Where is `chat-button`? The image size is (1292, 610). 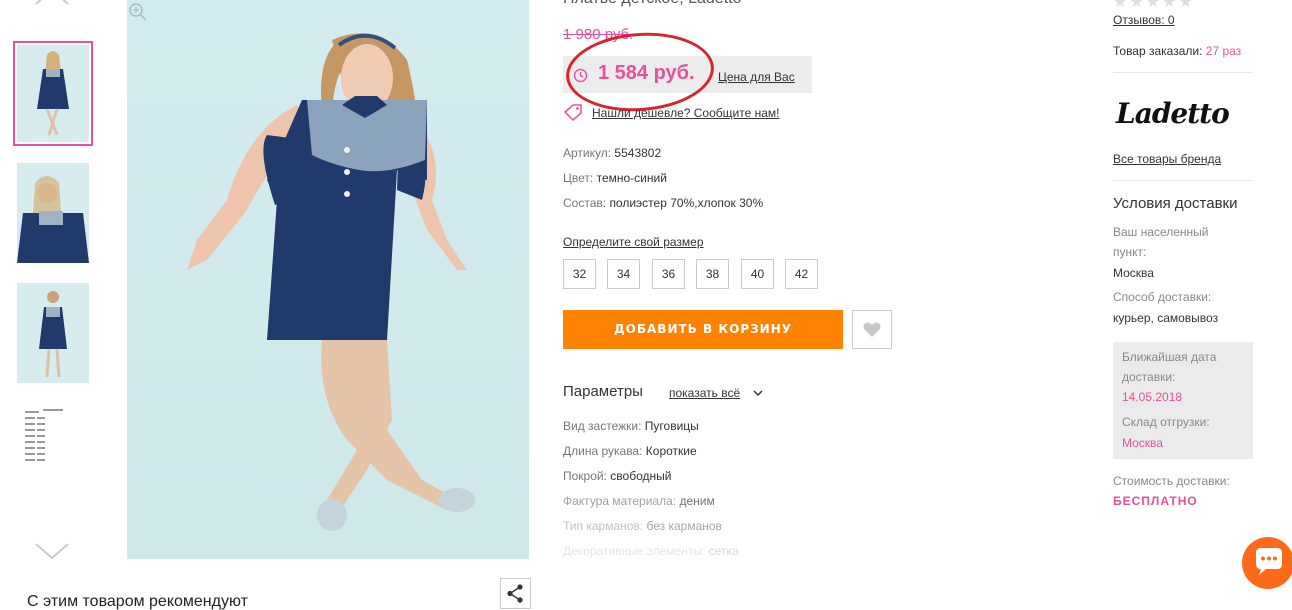 chat-button is located at coordinates (1267, 563).